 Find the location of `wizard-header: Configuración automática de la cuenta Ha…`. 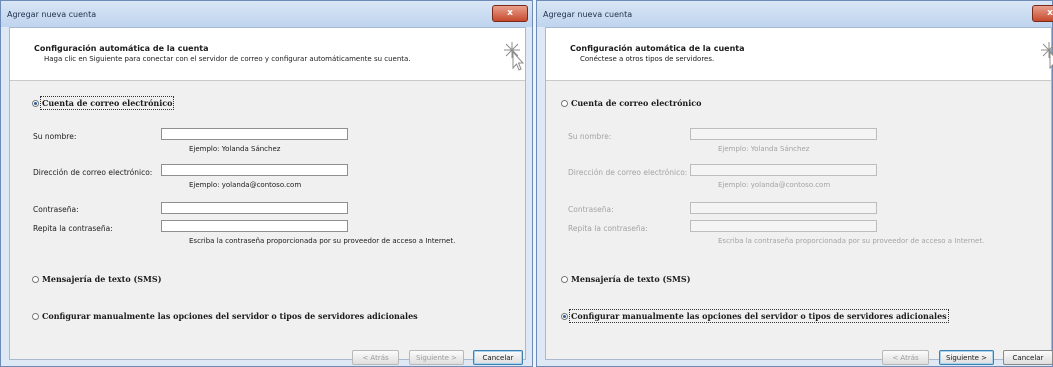

wizard-header: Configuración automática de la cuenta Ha… is located at coordinates (267, 54).